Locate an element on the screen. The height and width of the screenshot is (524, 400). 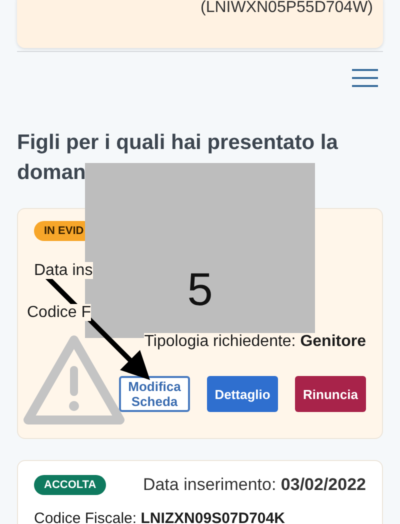
fiscal-code-text: Codice Fiscale: LNIZXN09S07D704K is located at coordinates (159, 517).